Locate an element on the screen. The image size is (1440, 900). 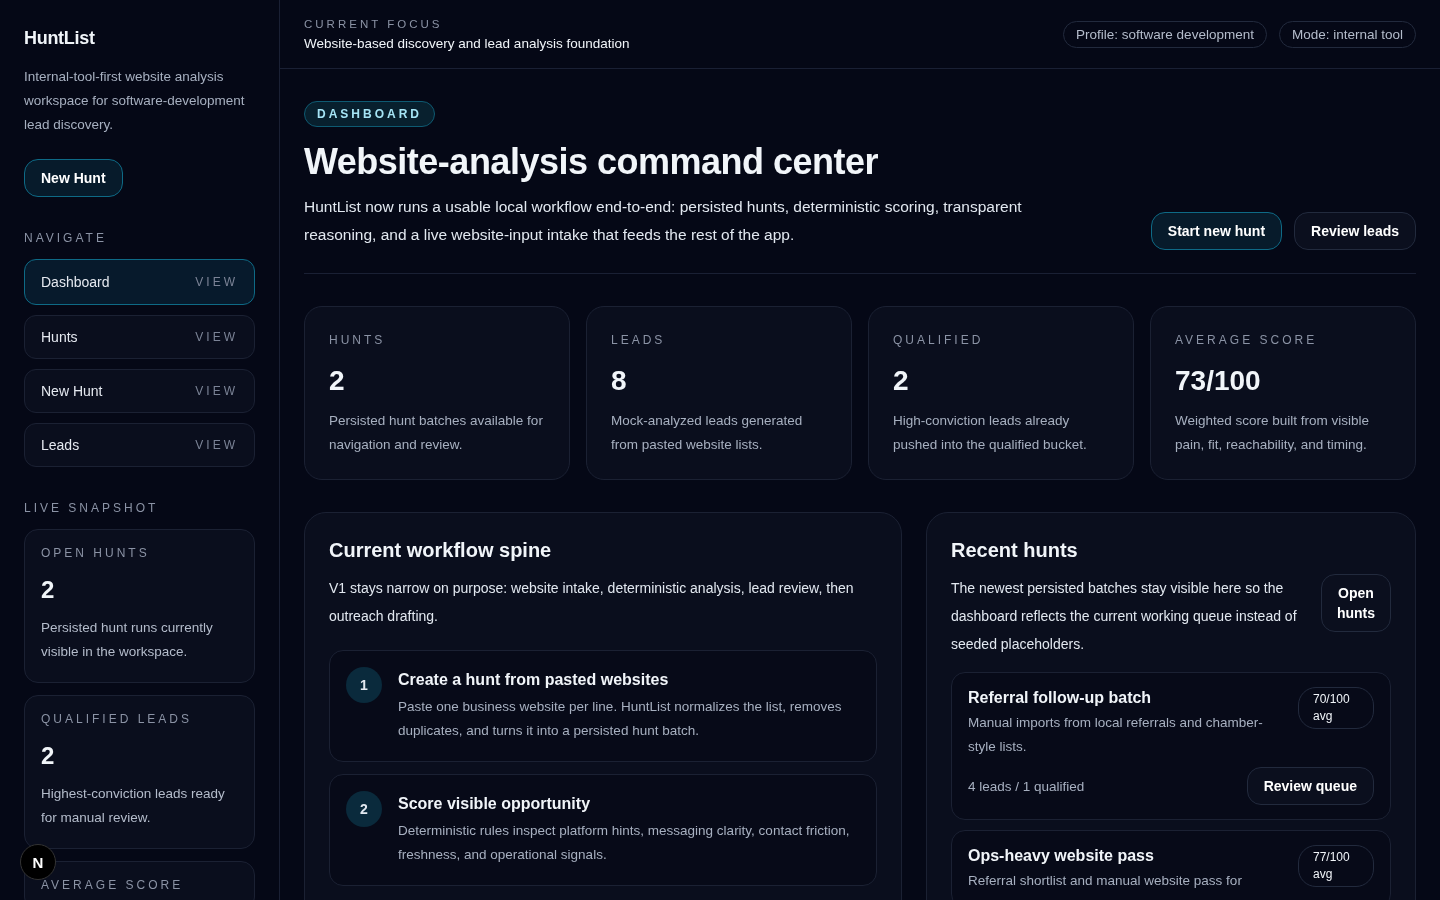
section-heading: NAVIGATE is located at coordinates (66, 238).